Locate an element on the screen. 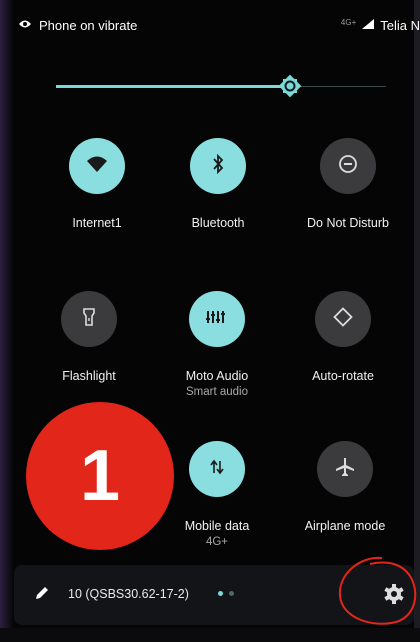 This screenshot has width=420, height=642. tile-mobile-data-button is located at coordinates (217, 469).